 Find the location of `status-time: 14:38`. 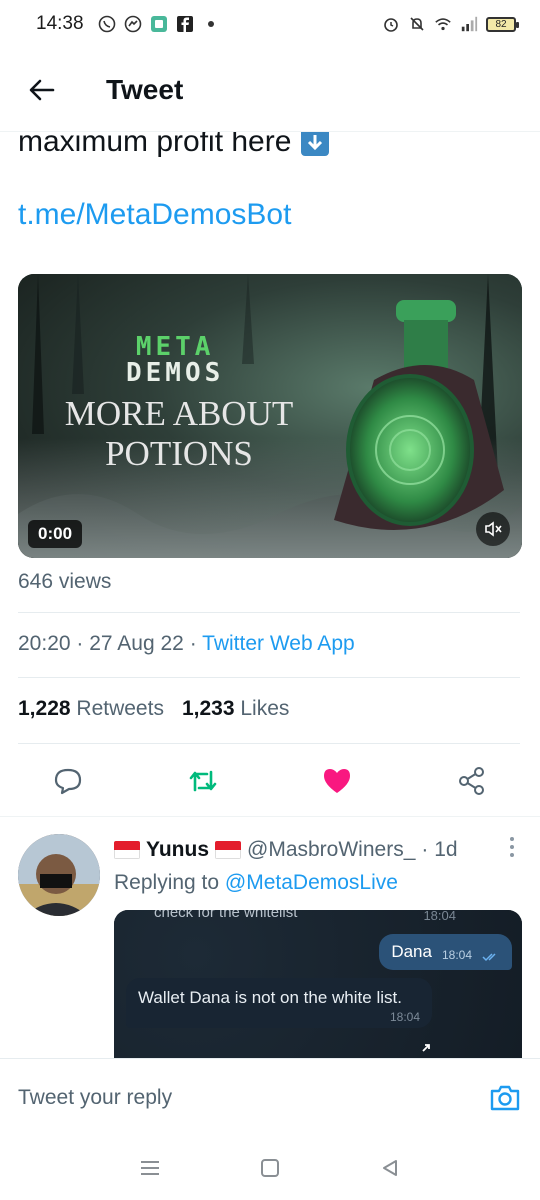

status-time: 14:38 is located at coordinates (60, 23).